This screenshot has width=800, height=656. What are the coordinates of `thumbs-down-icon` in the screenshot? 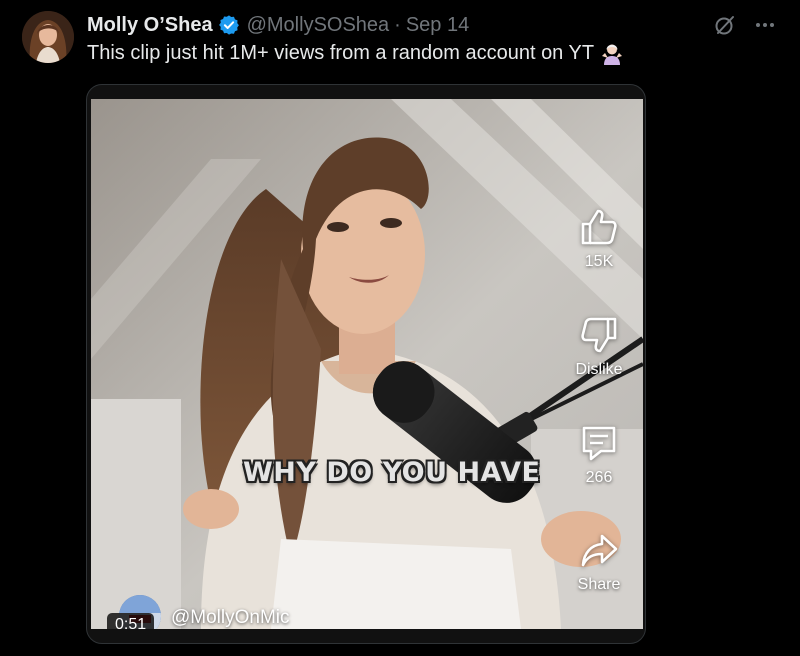 It's located at (599, 335).